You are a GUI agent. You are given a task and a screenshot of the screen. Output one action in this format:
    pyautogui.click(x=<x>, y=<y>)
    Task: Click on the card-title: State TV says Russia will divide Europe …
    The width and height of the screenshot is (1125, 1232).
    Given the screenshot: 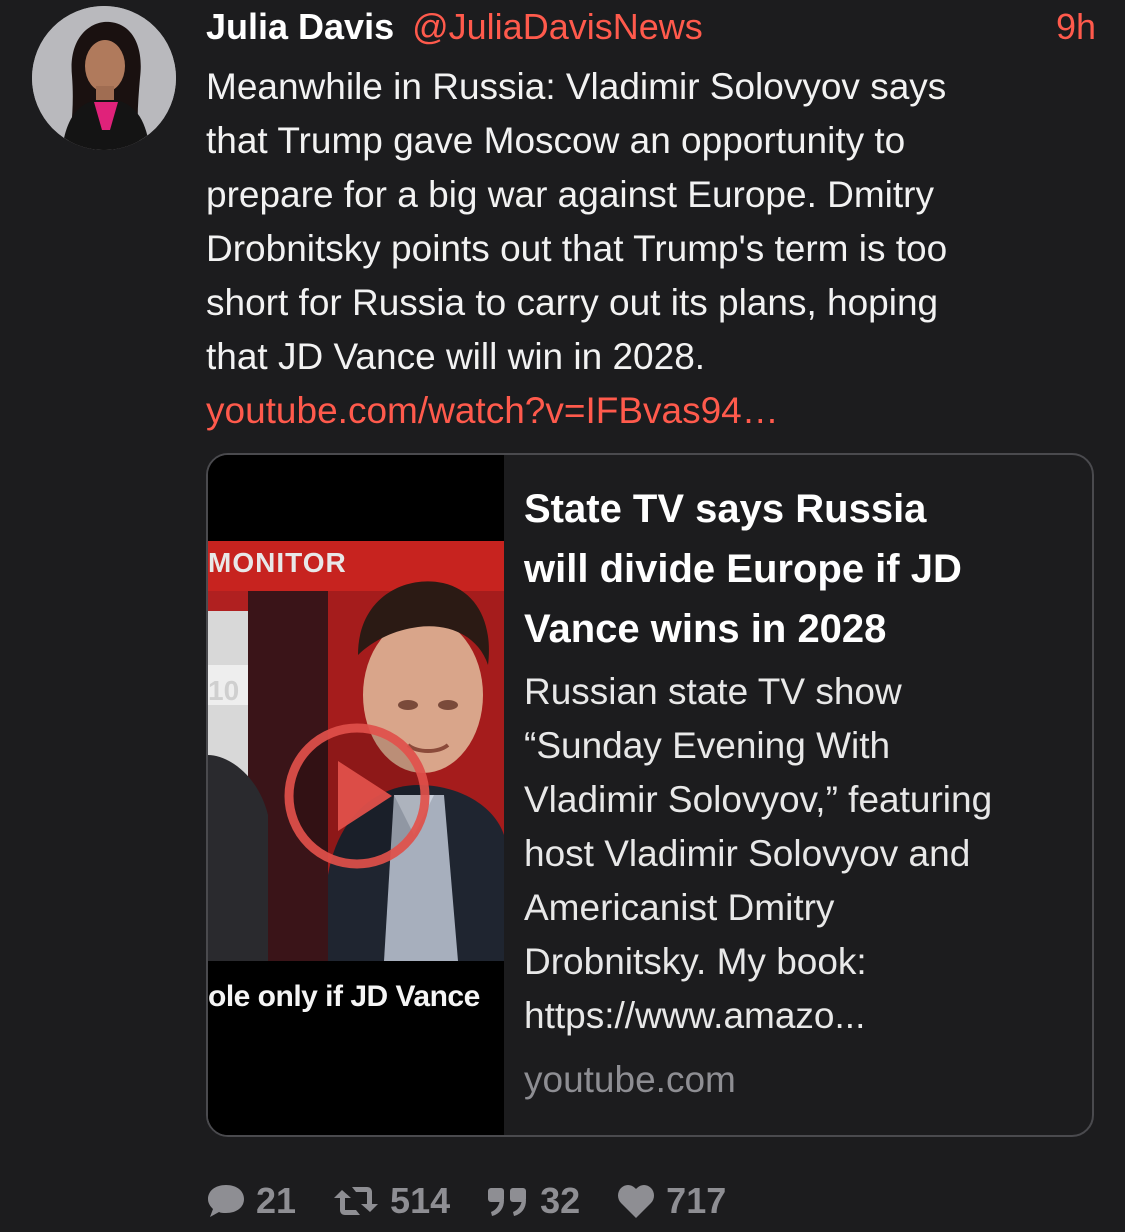 What is the action you would take?
    pyautogui.click(x=799, y=569)
    